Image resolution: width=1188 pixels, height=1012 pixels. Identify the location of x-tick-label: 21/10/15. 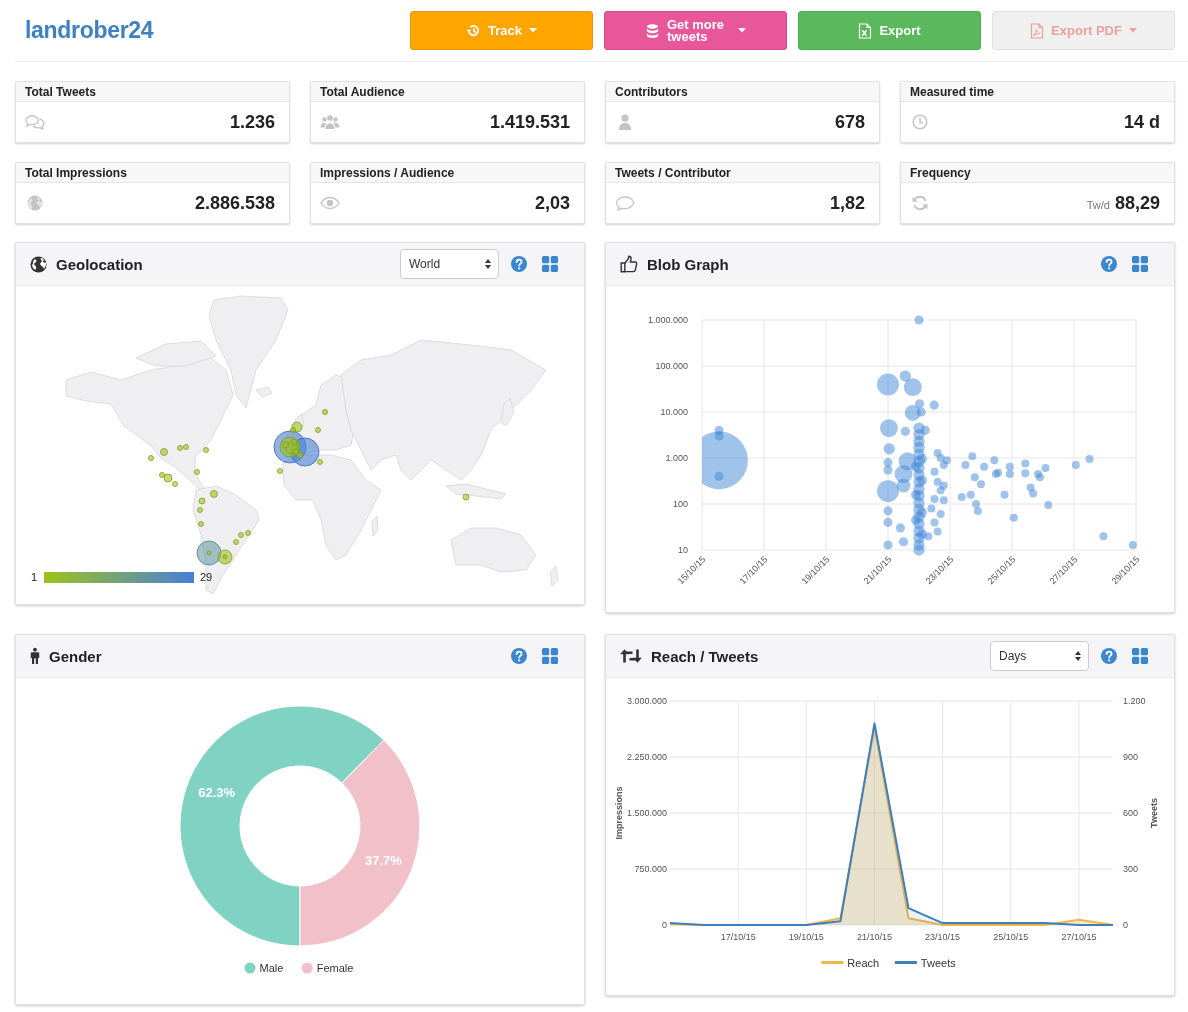
(874, 937).